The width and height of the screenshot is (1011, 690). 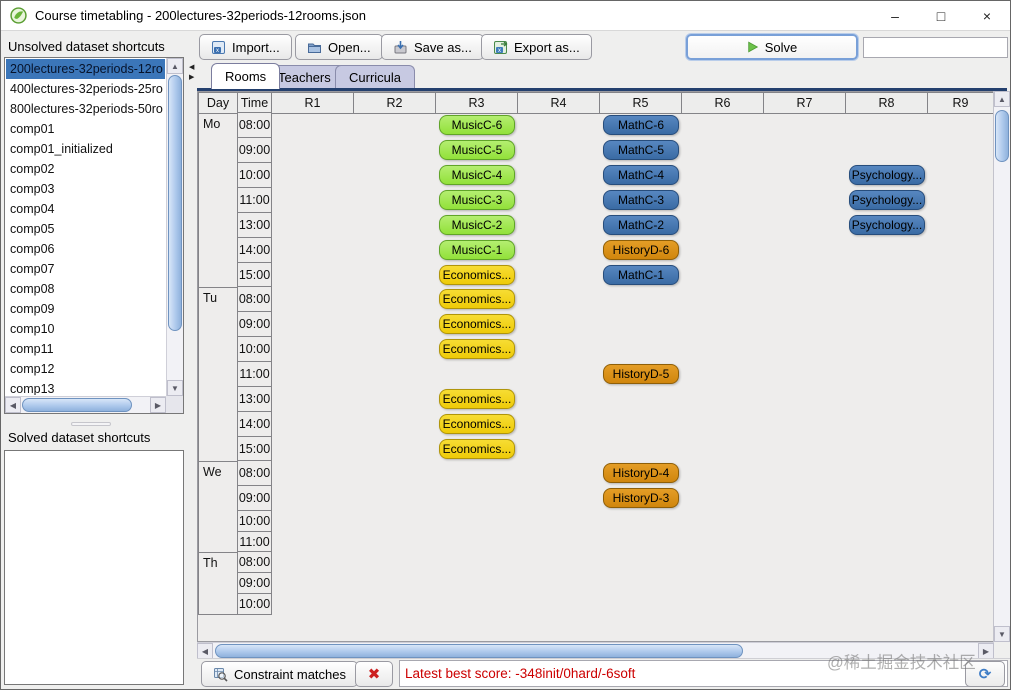 I want to click on expand-right-icon: ▶, so click(x=191, y=77).